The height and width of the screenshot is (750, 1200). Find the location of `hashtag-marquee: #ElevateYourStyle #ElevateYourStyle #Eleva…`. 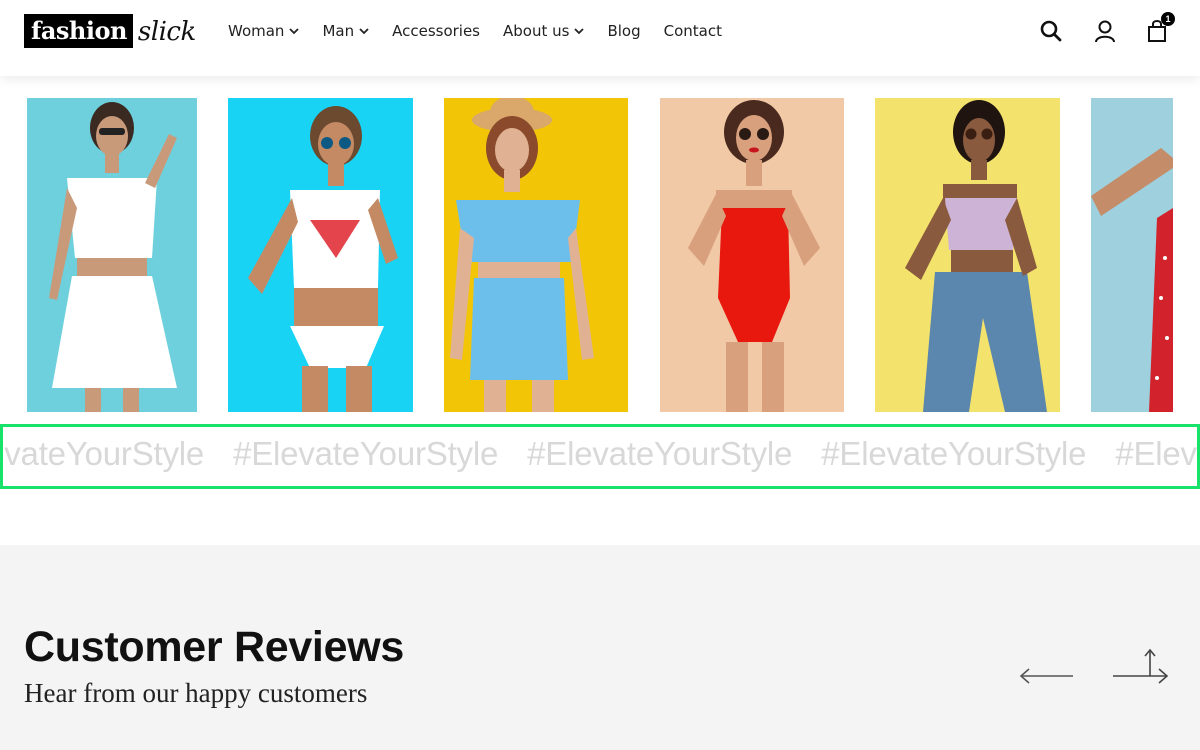

hashtag-marquee: #ElevateYourStyle #ElevateYourStyle #Eleva… is located at coordinates (600, 456).